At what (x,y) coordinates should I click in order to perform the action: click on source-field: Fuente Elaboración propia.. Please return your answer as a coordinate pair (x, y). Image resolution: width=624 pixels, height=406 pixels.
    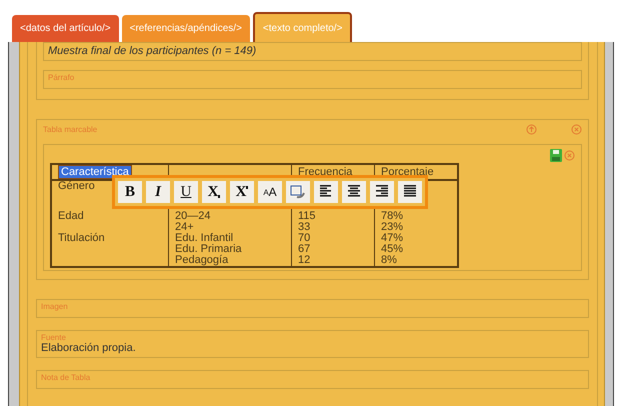
    Looking at the image, I should click on (312, 344).